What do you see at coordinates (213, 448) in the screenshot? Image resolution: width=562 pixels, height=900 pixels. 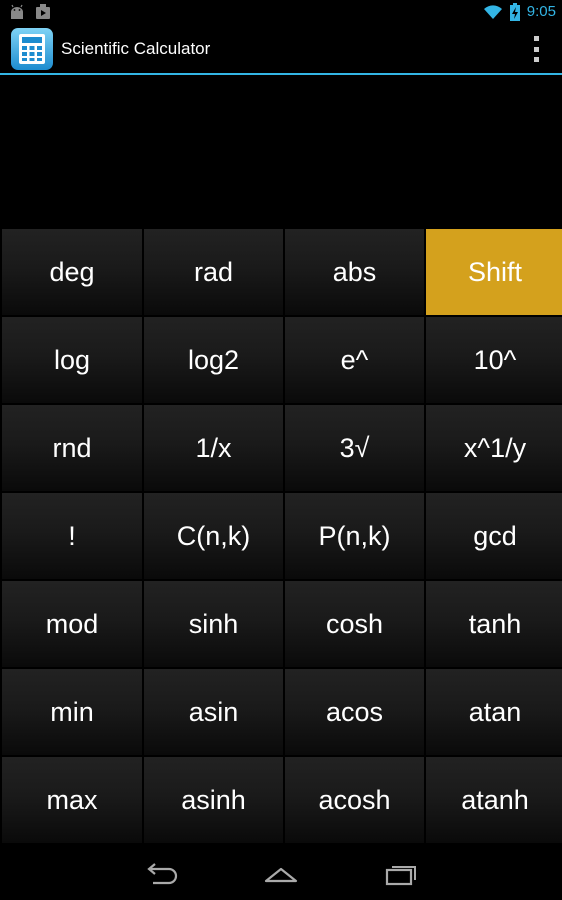 I see `key-reciprocal: 1/x` at bounding box center [213, 448].